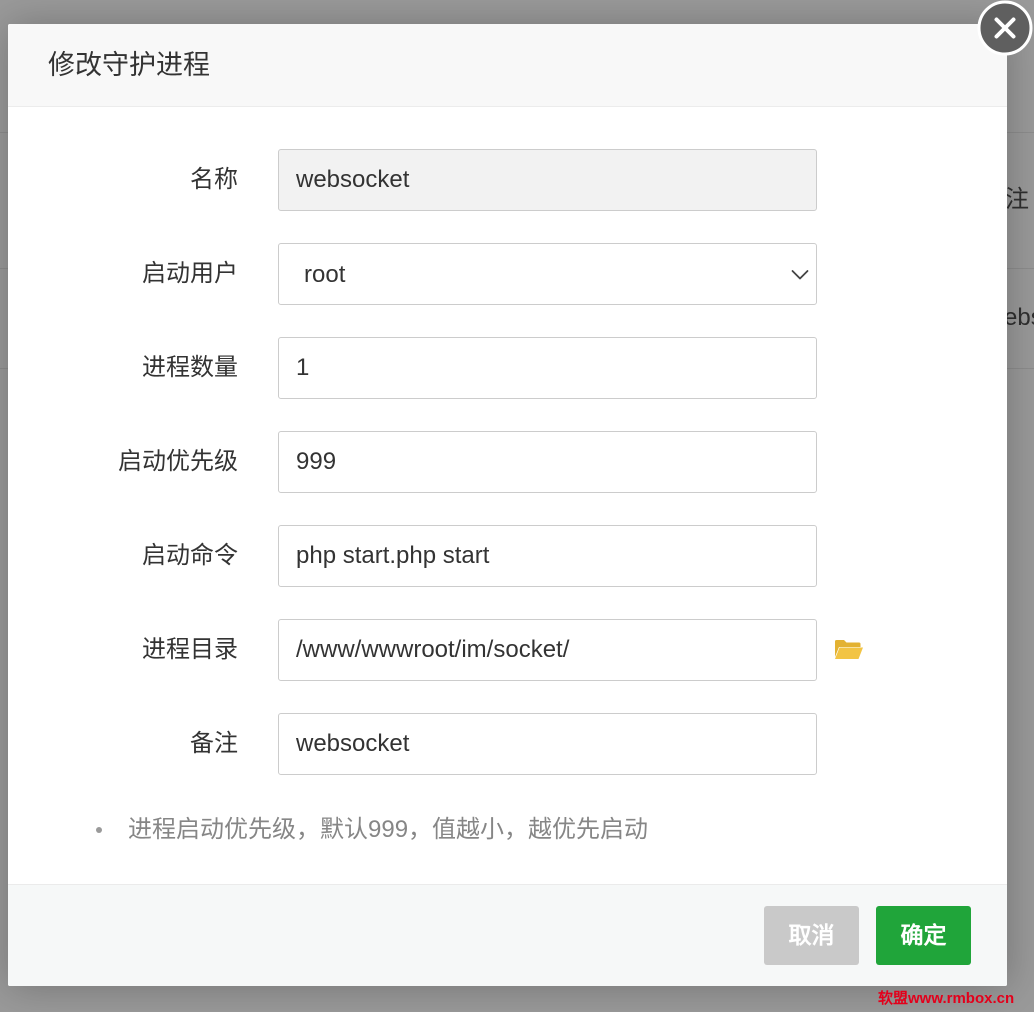 The image size is (1034, 1012). Describe the element at coordinates (547, 180) in the screenshot. I see `name-input` at that location.